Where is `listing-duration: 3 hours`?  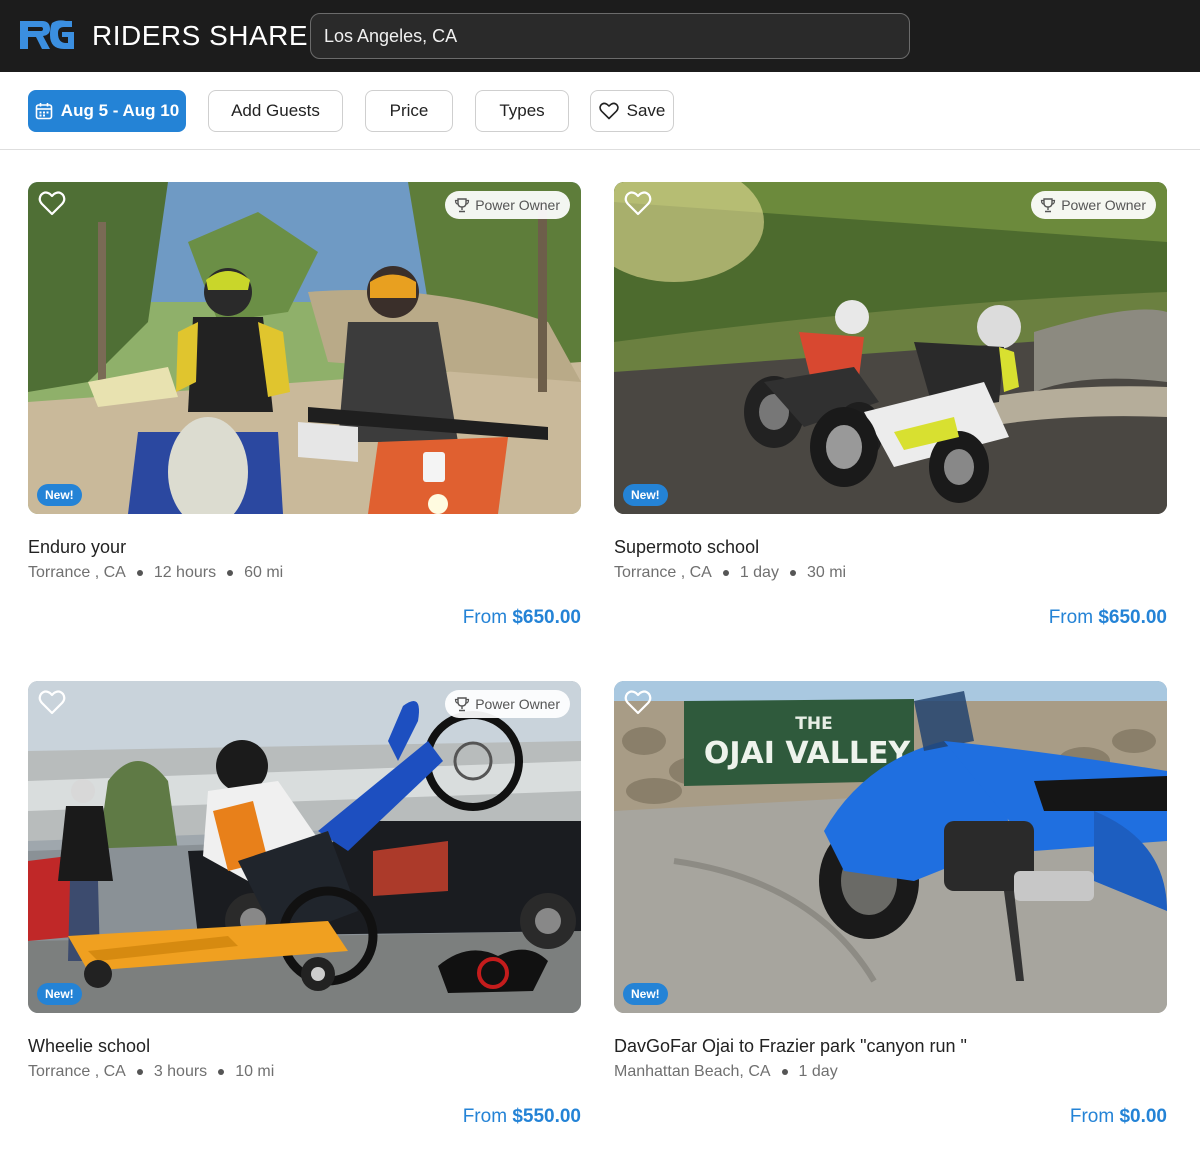 listing-duration: 3 hours is located at coordinates (180, 1071).